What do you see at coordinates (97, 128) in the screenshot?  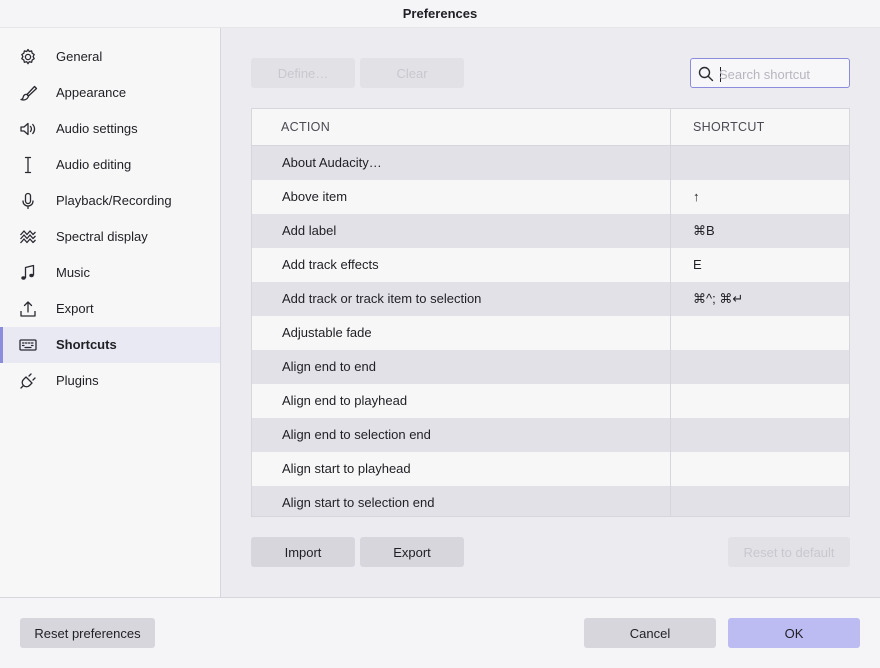 I see `sidebar-item-label: Audio settings` at bounding box center [97, 128].